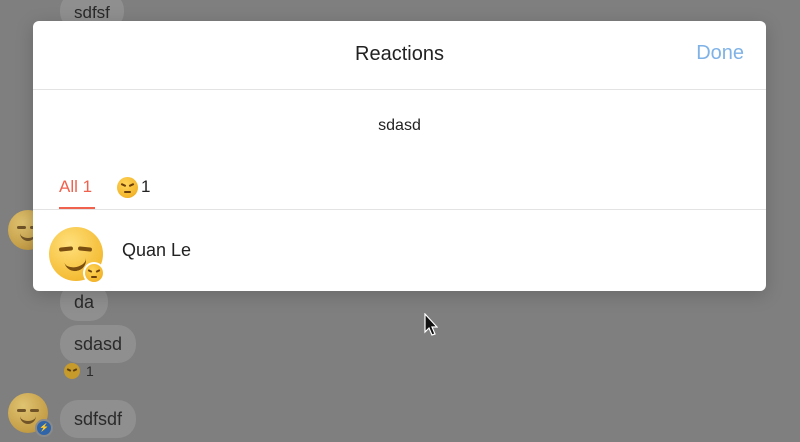 Image resolution: width=800 pixels, height=442 pixels. Describe the element at coordinates (77, 255) in the screenshot. I see `reactor-avatar` at that location.